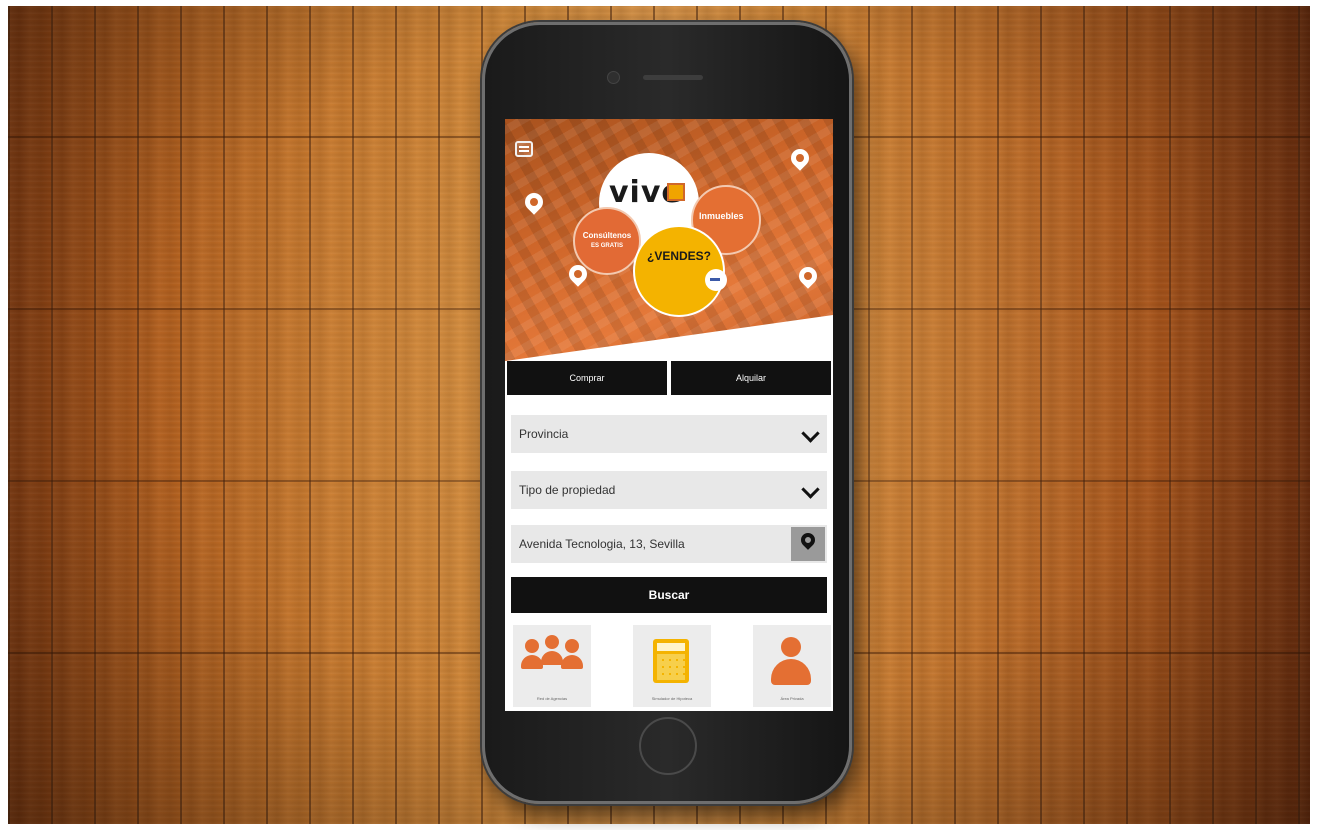 The image size is (1318, 830). What do you see at coordinates (587, 378) in the screenshot?
I see `tab-comprar: Comprar` at bounding box center [587, 378].